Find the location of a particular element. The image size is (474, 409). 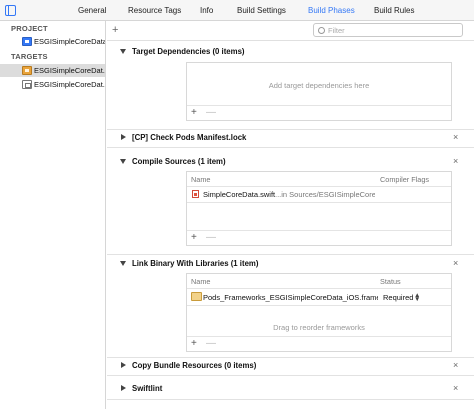

app-target-icon is located at coordinates (27, 70).